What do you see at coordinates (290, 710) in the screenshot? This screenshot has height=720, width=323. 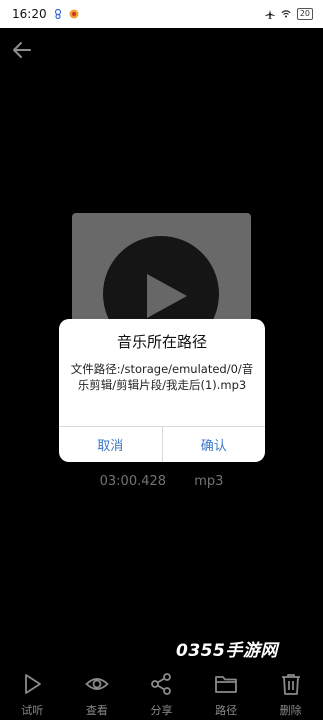 I see `tab-label-delete: 删除` at bounding box center [290, 710].